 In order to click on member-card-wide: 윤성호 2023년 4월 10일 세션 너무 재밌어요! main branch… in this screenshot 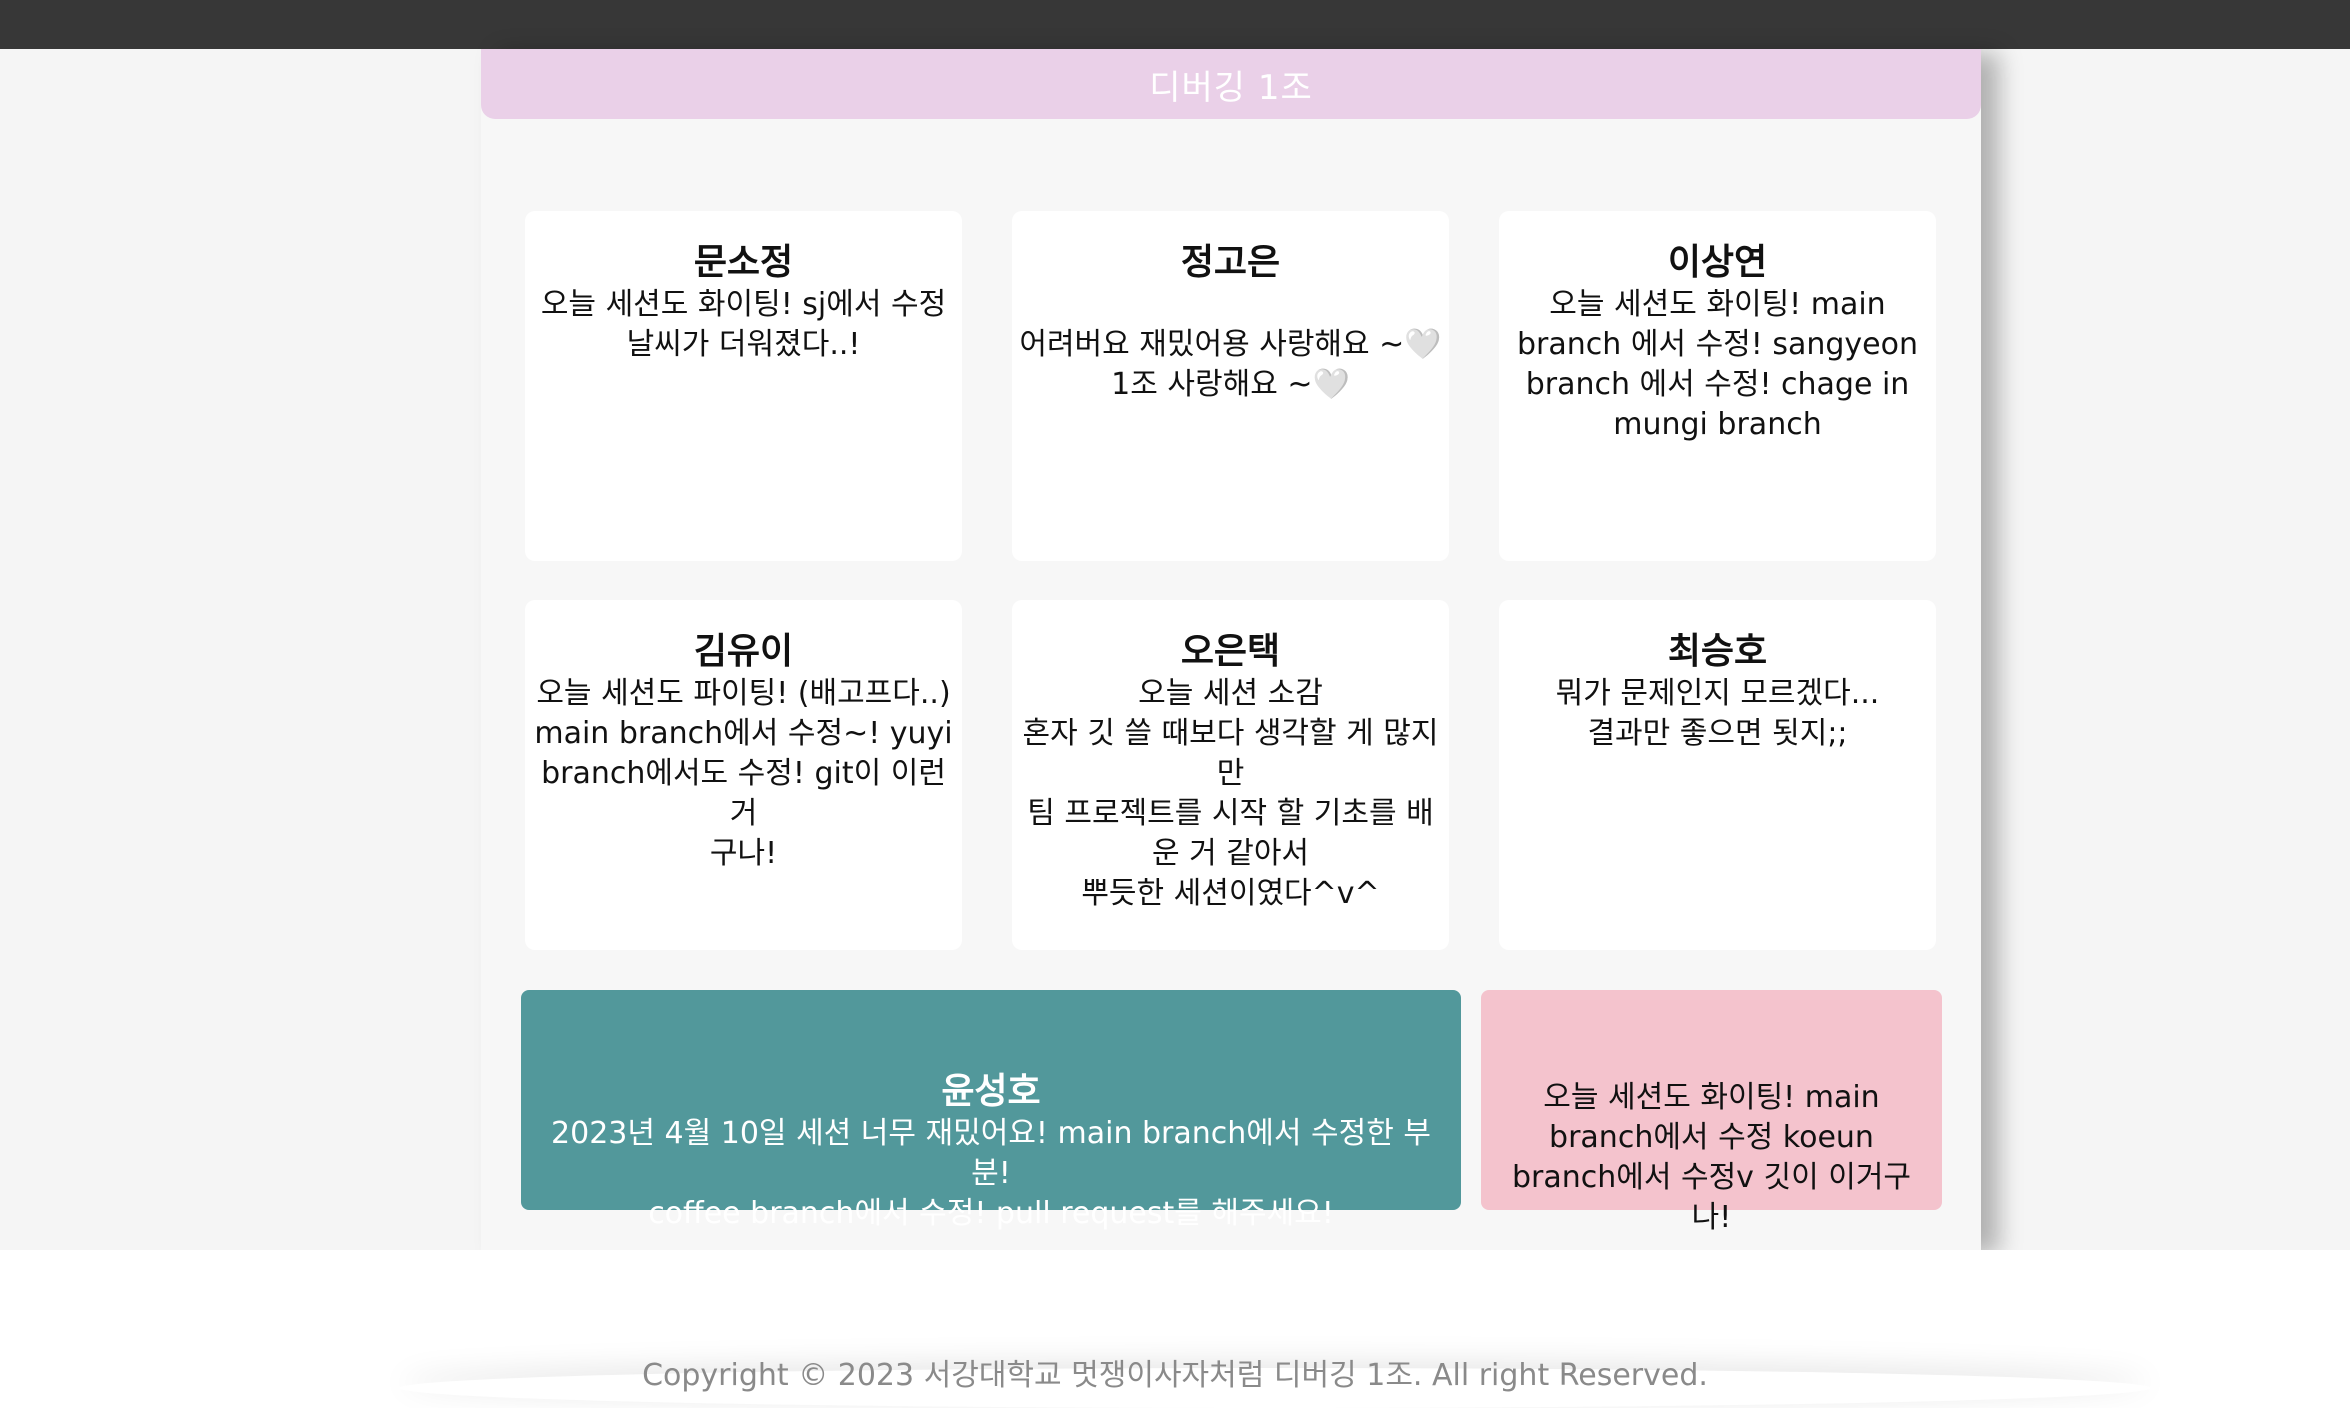, I will do `click(991, 1110)`.